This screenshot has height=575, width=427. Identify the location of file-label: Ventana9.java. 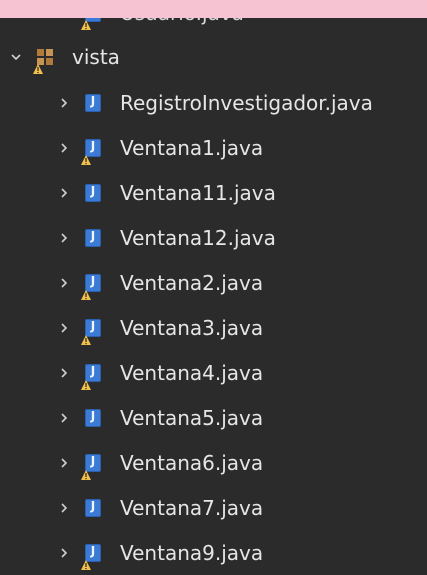
(192, 552).